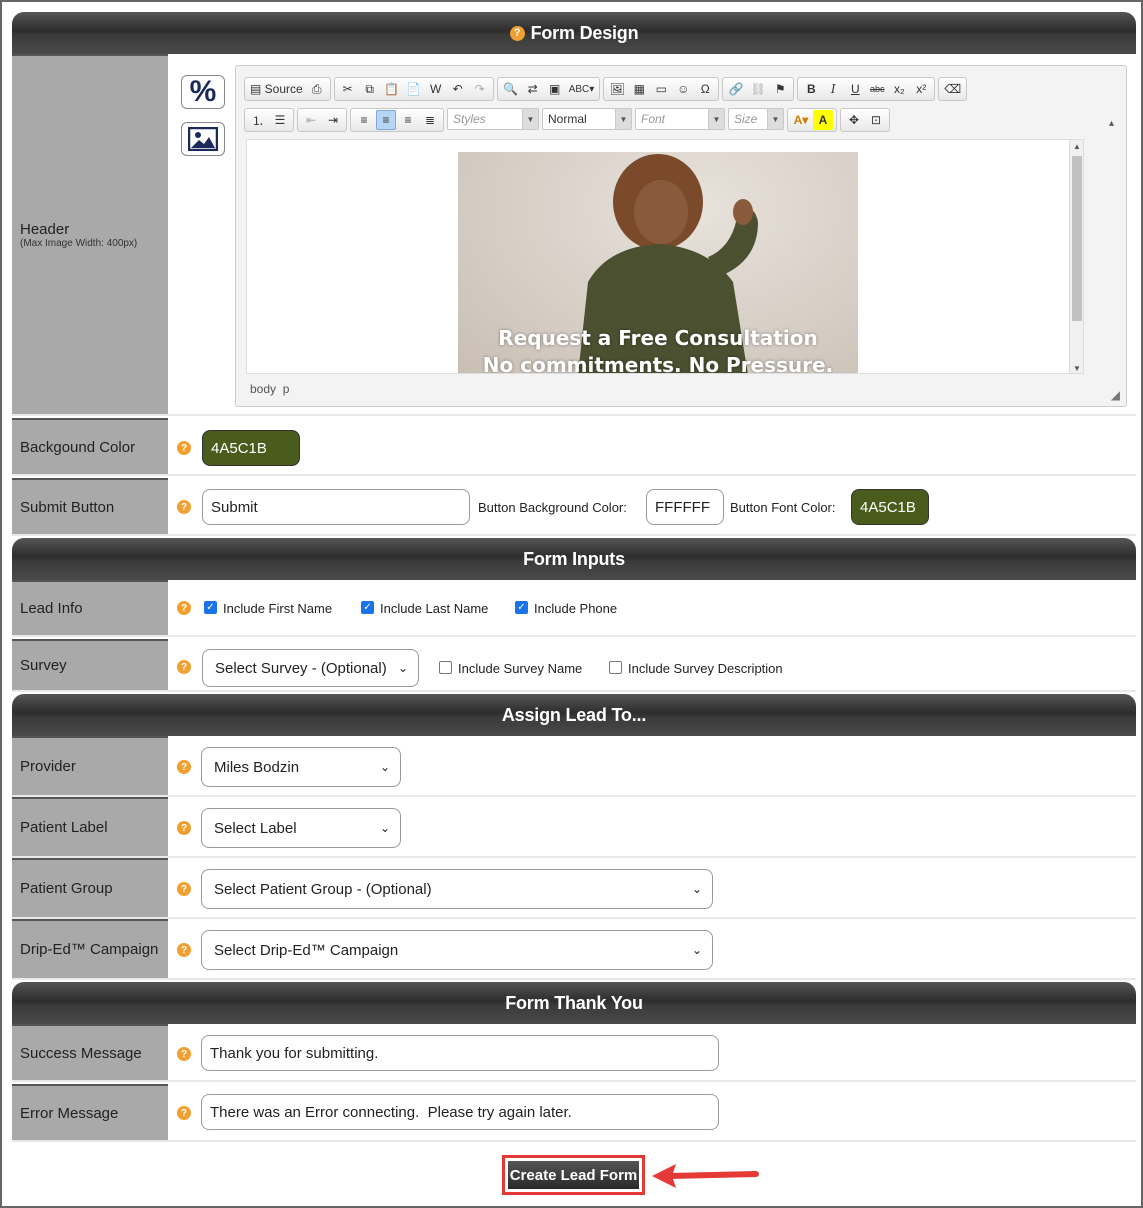 The image size is (1143, 1208). Describe the element at coordinates (370, 89) in the screenshot. I see `copy-icon: ⧉` at that location.